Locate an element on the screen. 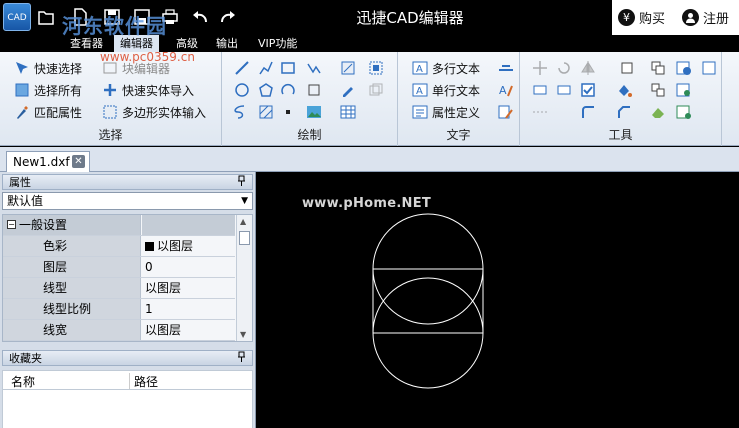 Image resolution: width=739 pixels, height=428 pixels. property-group-general: − 一般设置 is located at coordinates (119, 225).